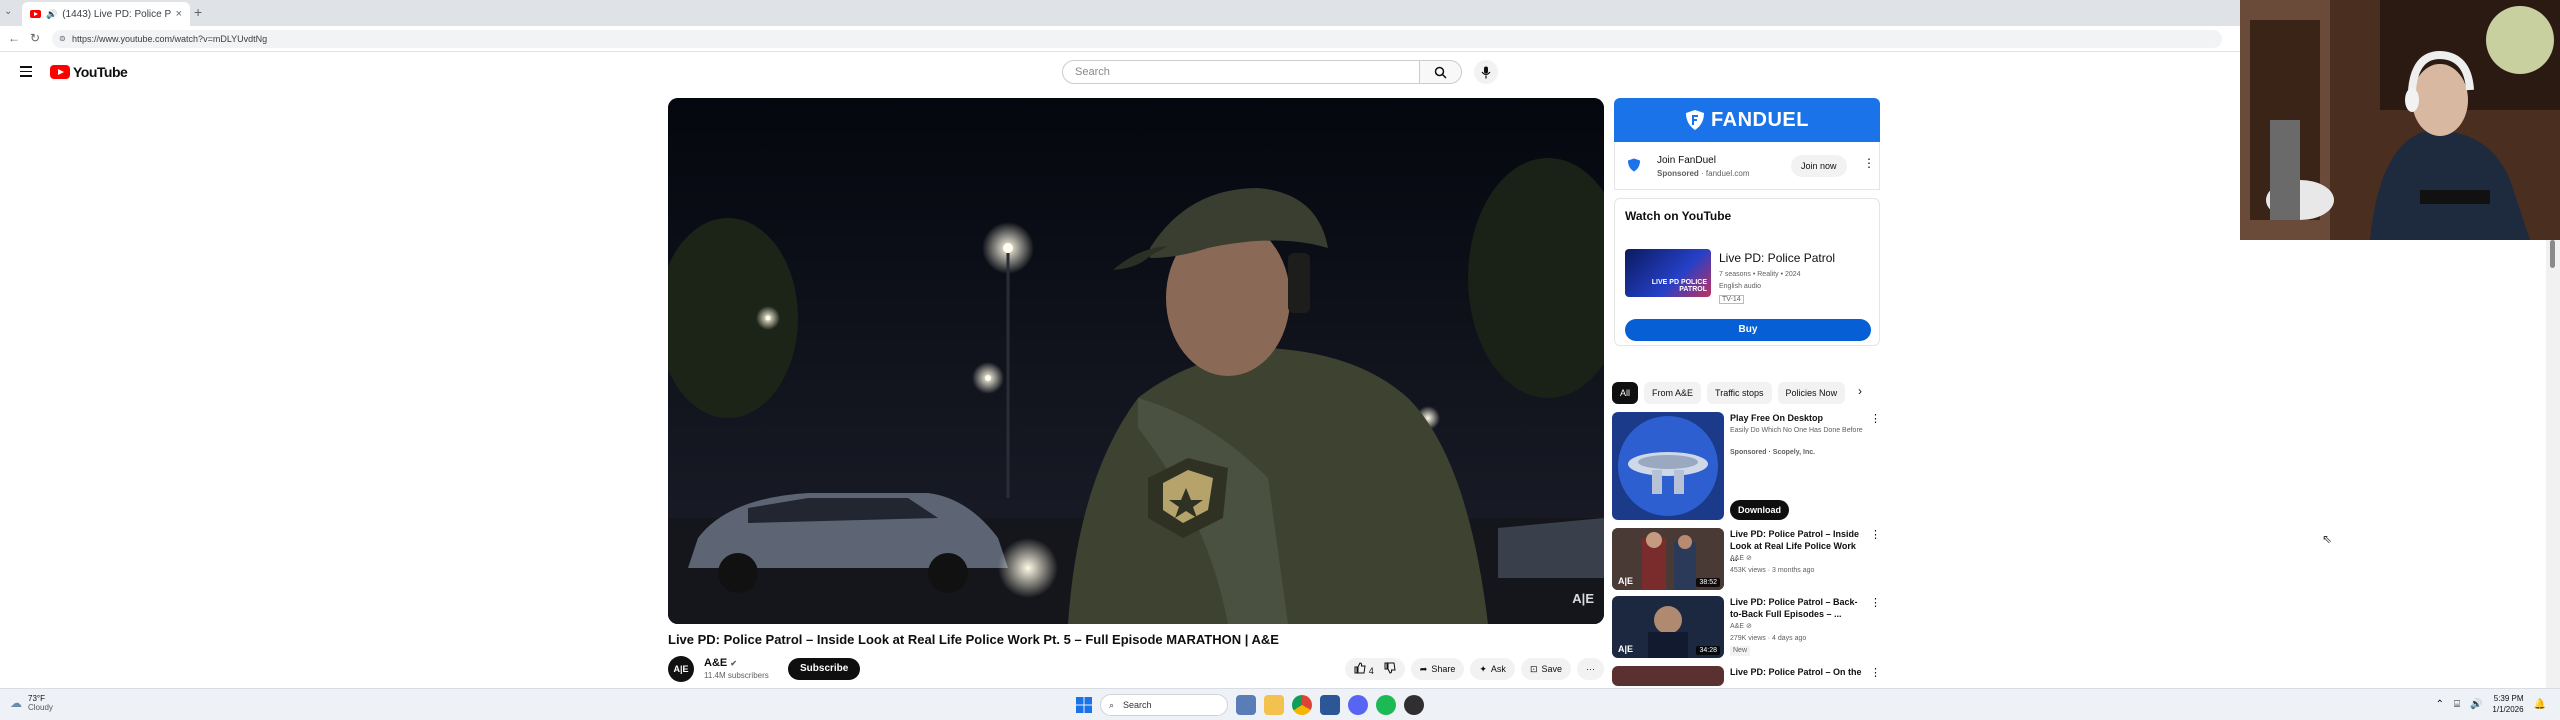  I want to click on spotify-icon, so click(1386, 705).